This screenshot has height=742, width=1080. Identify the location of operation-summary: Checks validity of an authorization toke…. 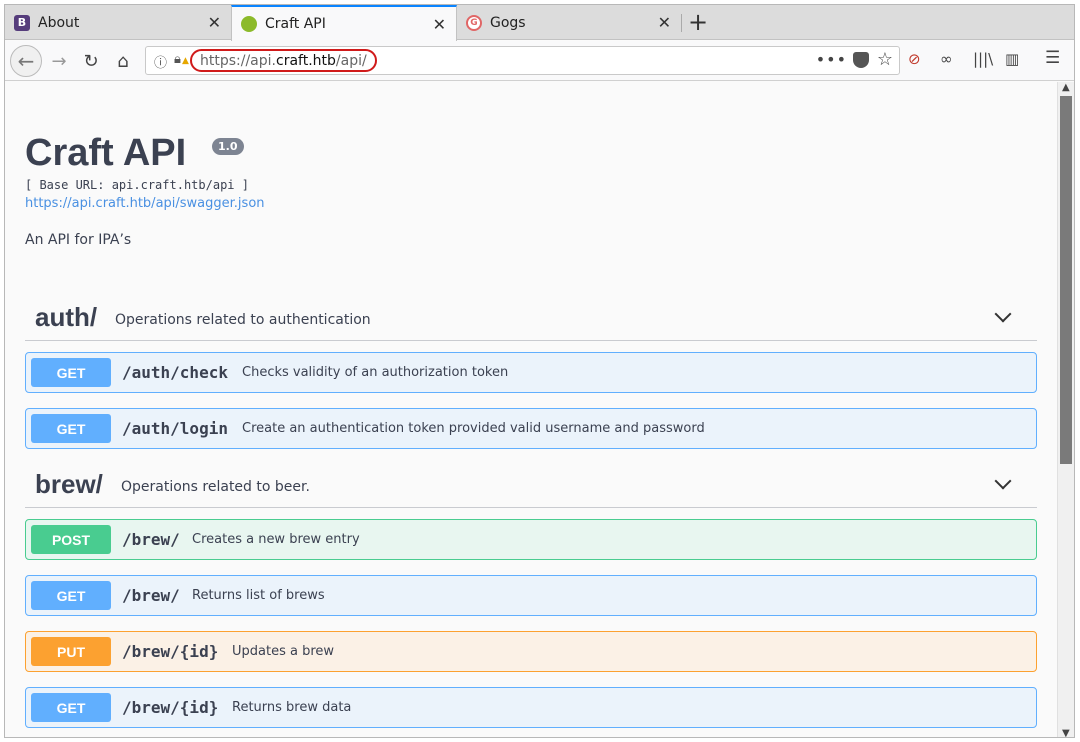
(375, 372).